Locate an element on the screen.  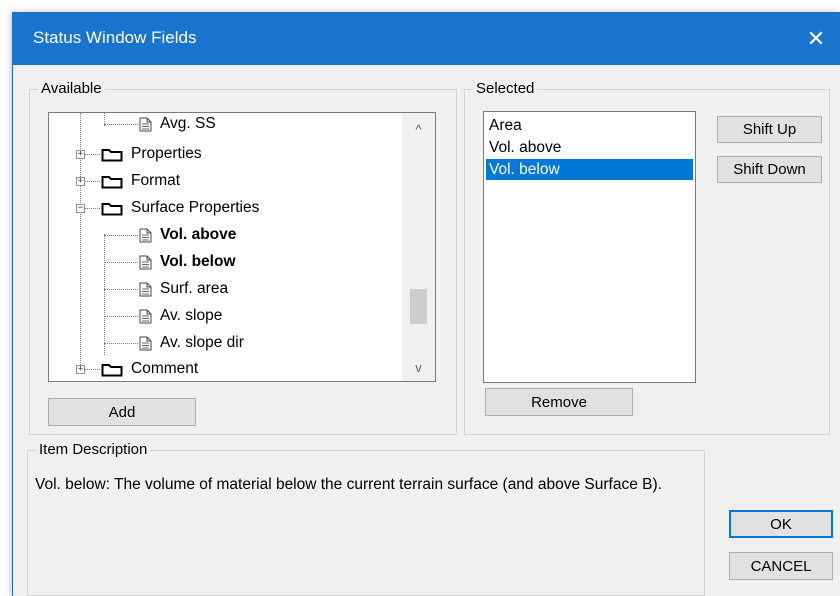
tree-item: Avg. SS is located at coordinates (177, 125).